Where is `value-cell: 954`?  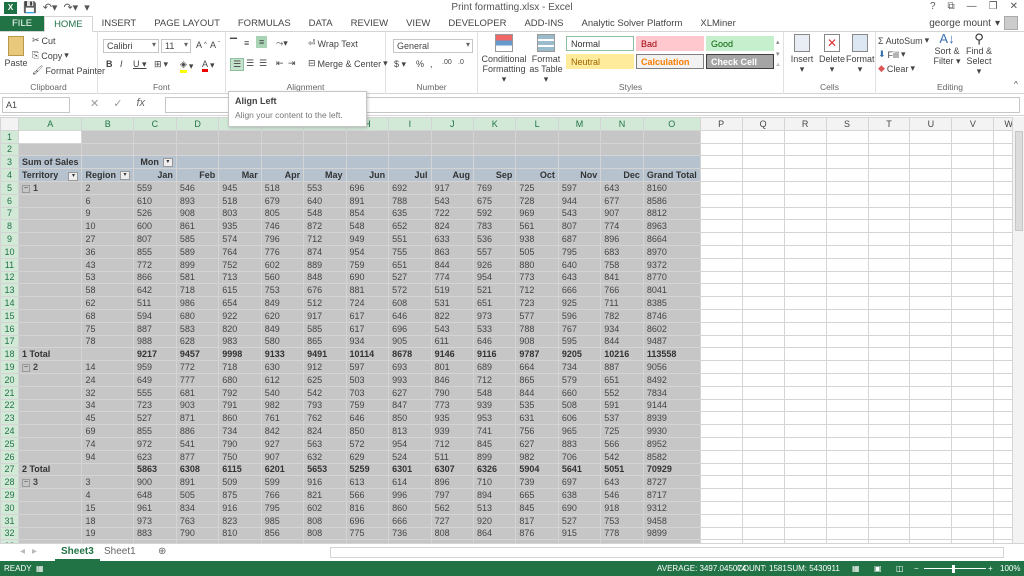
value-cell: 954 is located at coordinates (367, 251).